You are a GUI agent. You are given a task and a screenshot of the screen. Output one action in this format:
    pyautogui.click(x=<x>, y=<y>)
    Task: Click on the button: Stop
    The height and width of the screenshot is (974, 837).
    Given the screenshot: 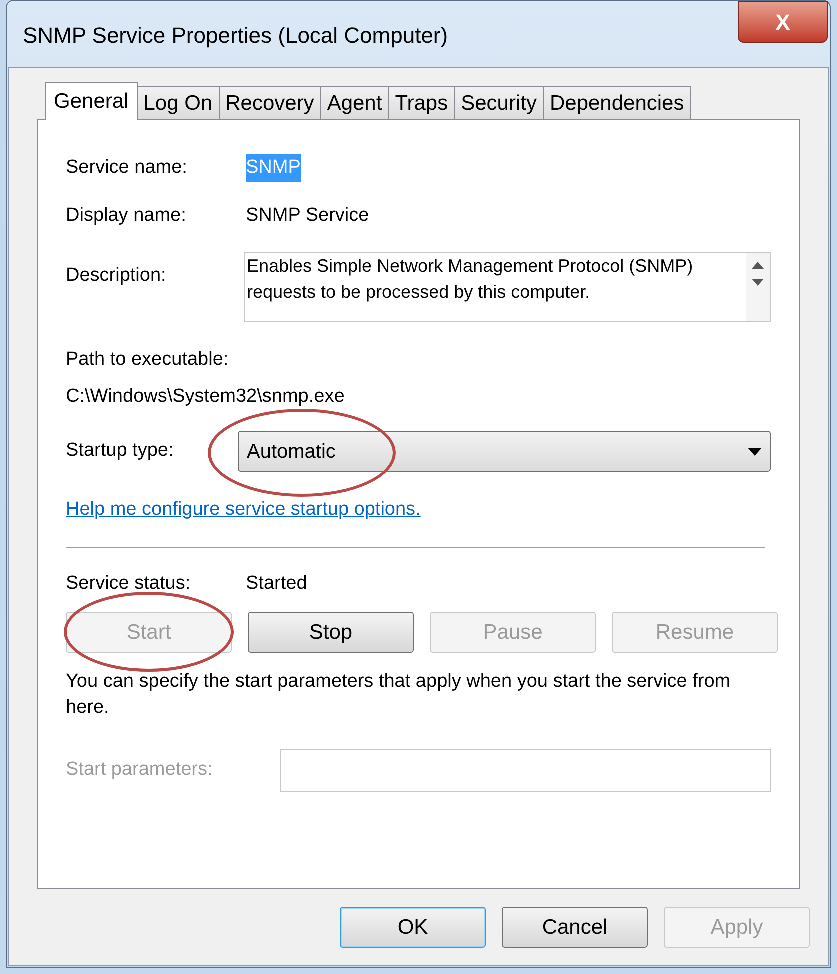 What is the action you would take?
    pyautogui.click(x=331, y=632)
    